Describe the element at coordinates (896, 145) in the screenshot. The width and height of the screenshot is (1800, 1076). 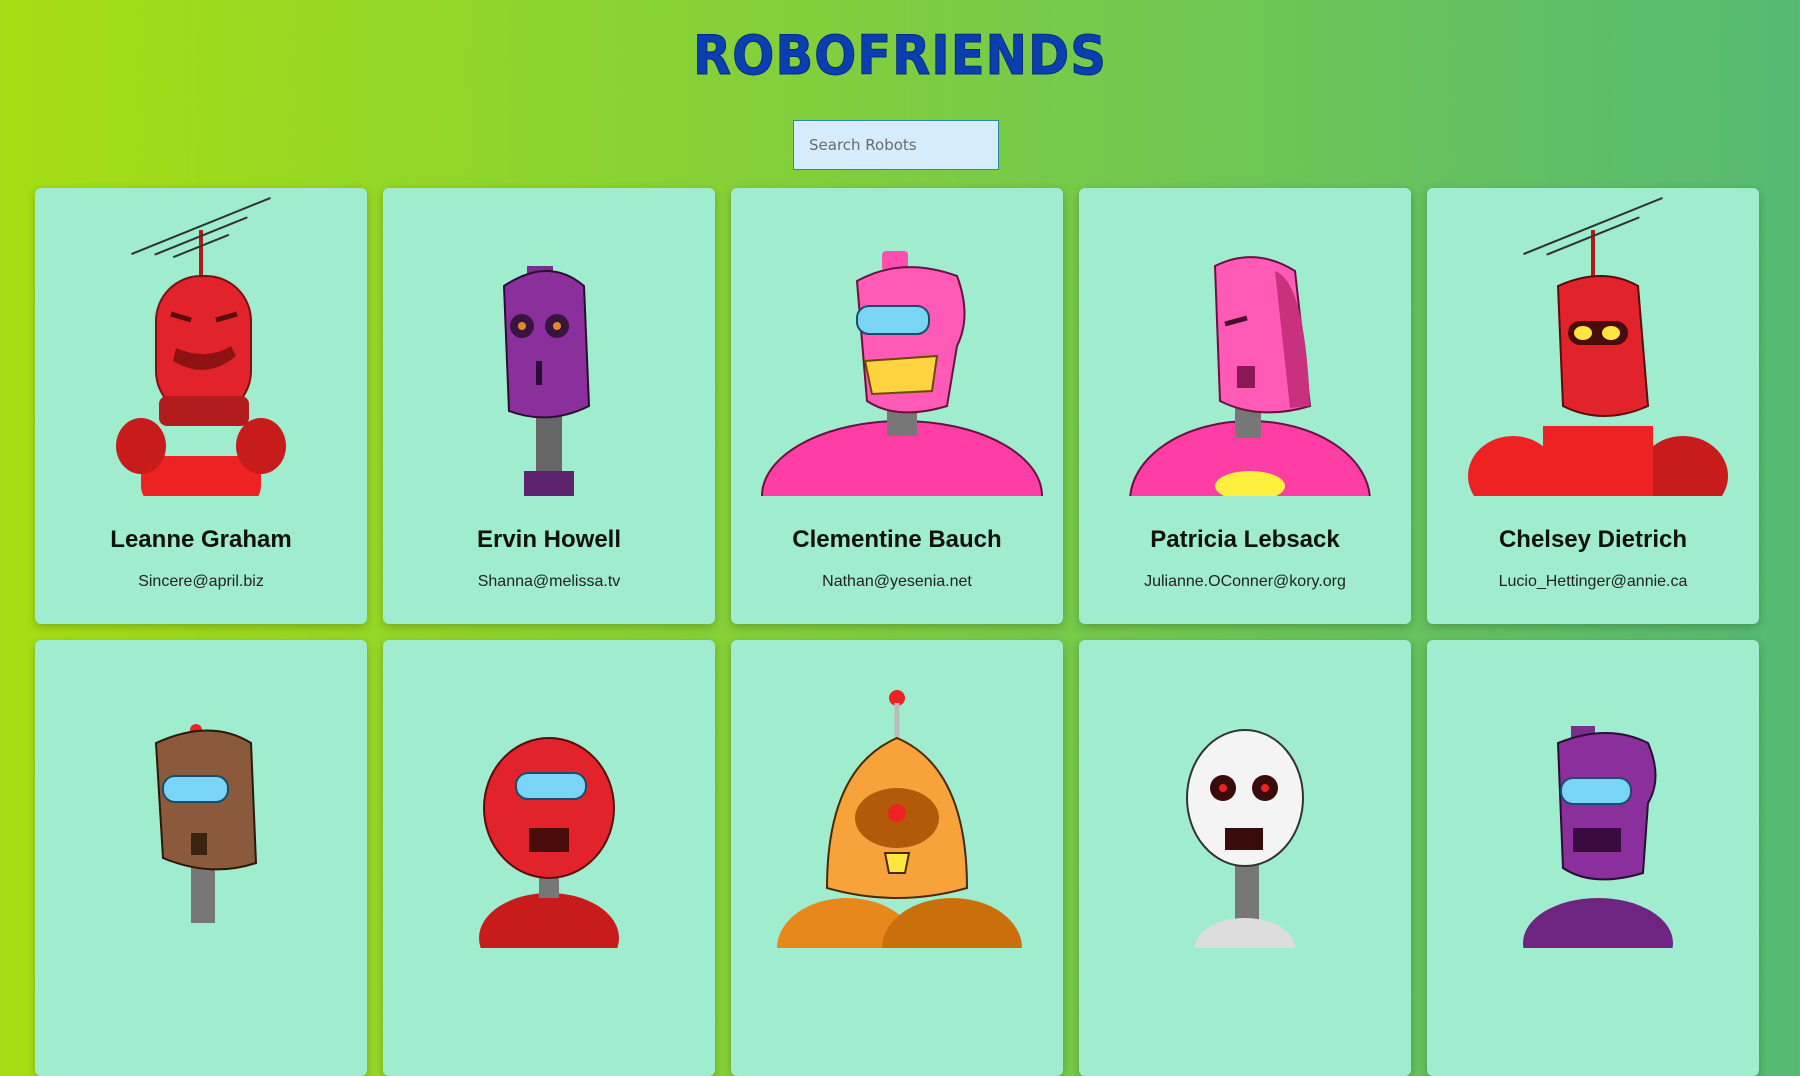
I see `search-input` at that location.